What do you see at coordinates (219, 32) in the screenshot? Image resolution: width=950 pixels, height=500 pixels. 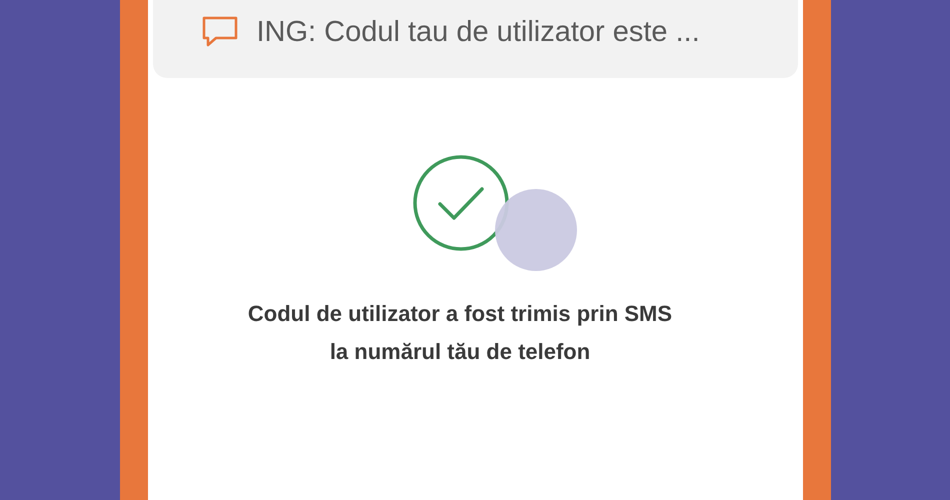 I see `chat-bubble-icon` at bounding box center [219, 32].